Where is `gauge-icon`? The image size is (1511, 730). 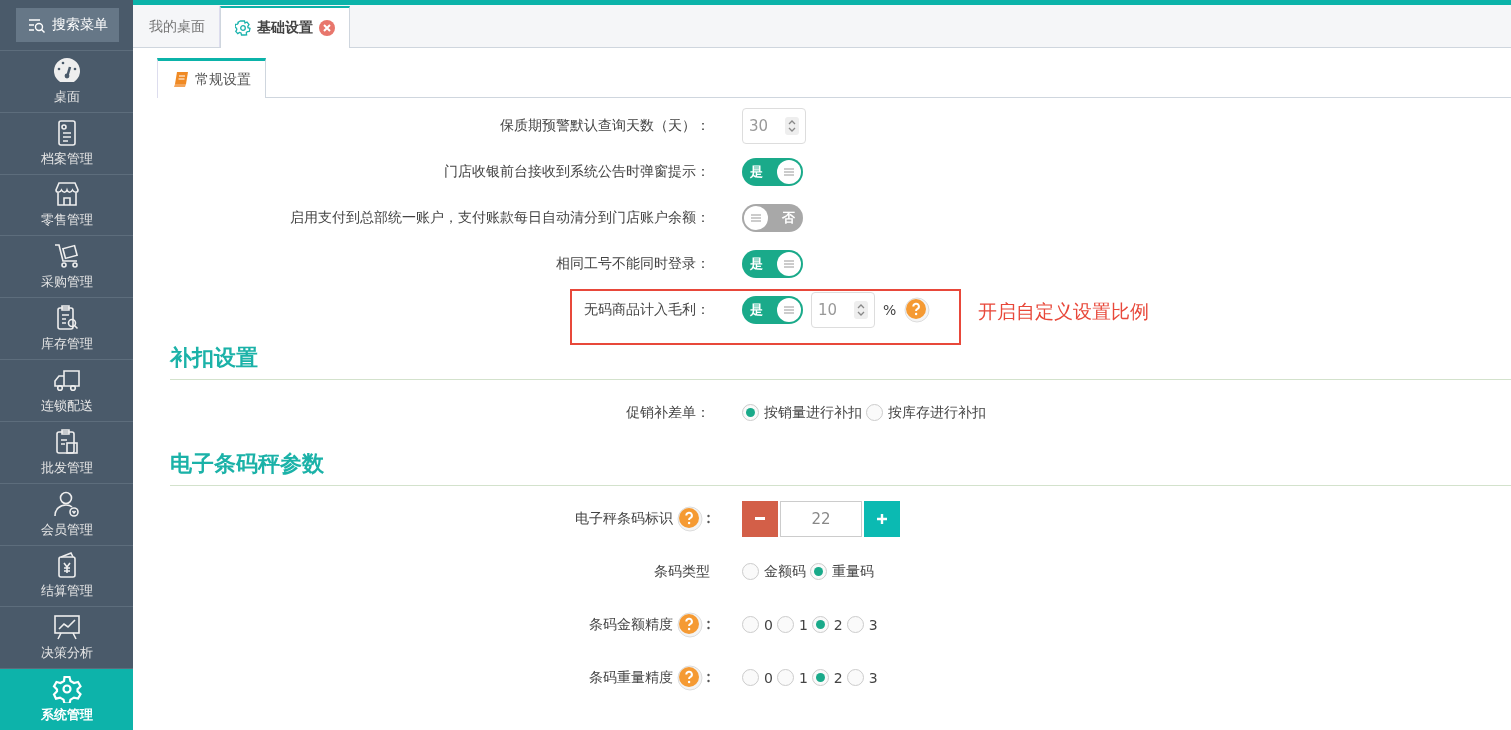
gauge-icon is located at coordinates (66, 70).